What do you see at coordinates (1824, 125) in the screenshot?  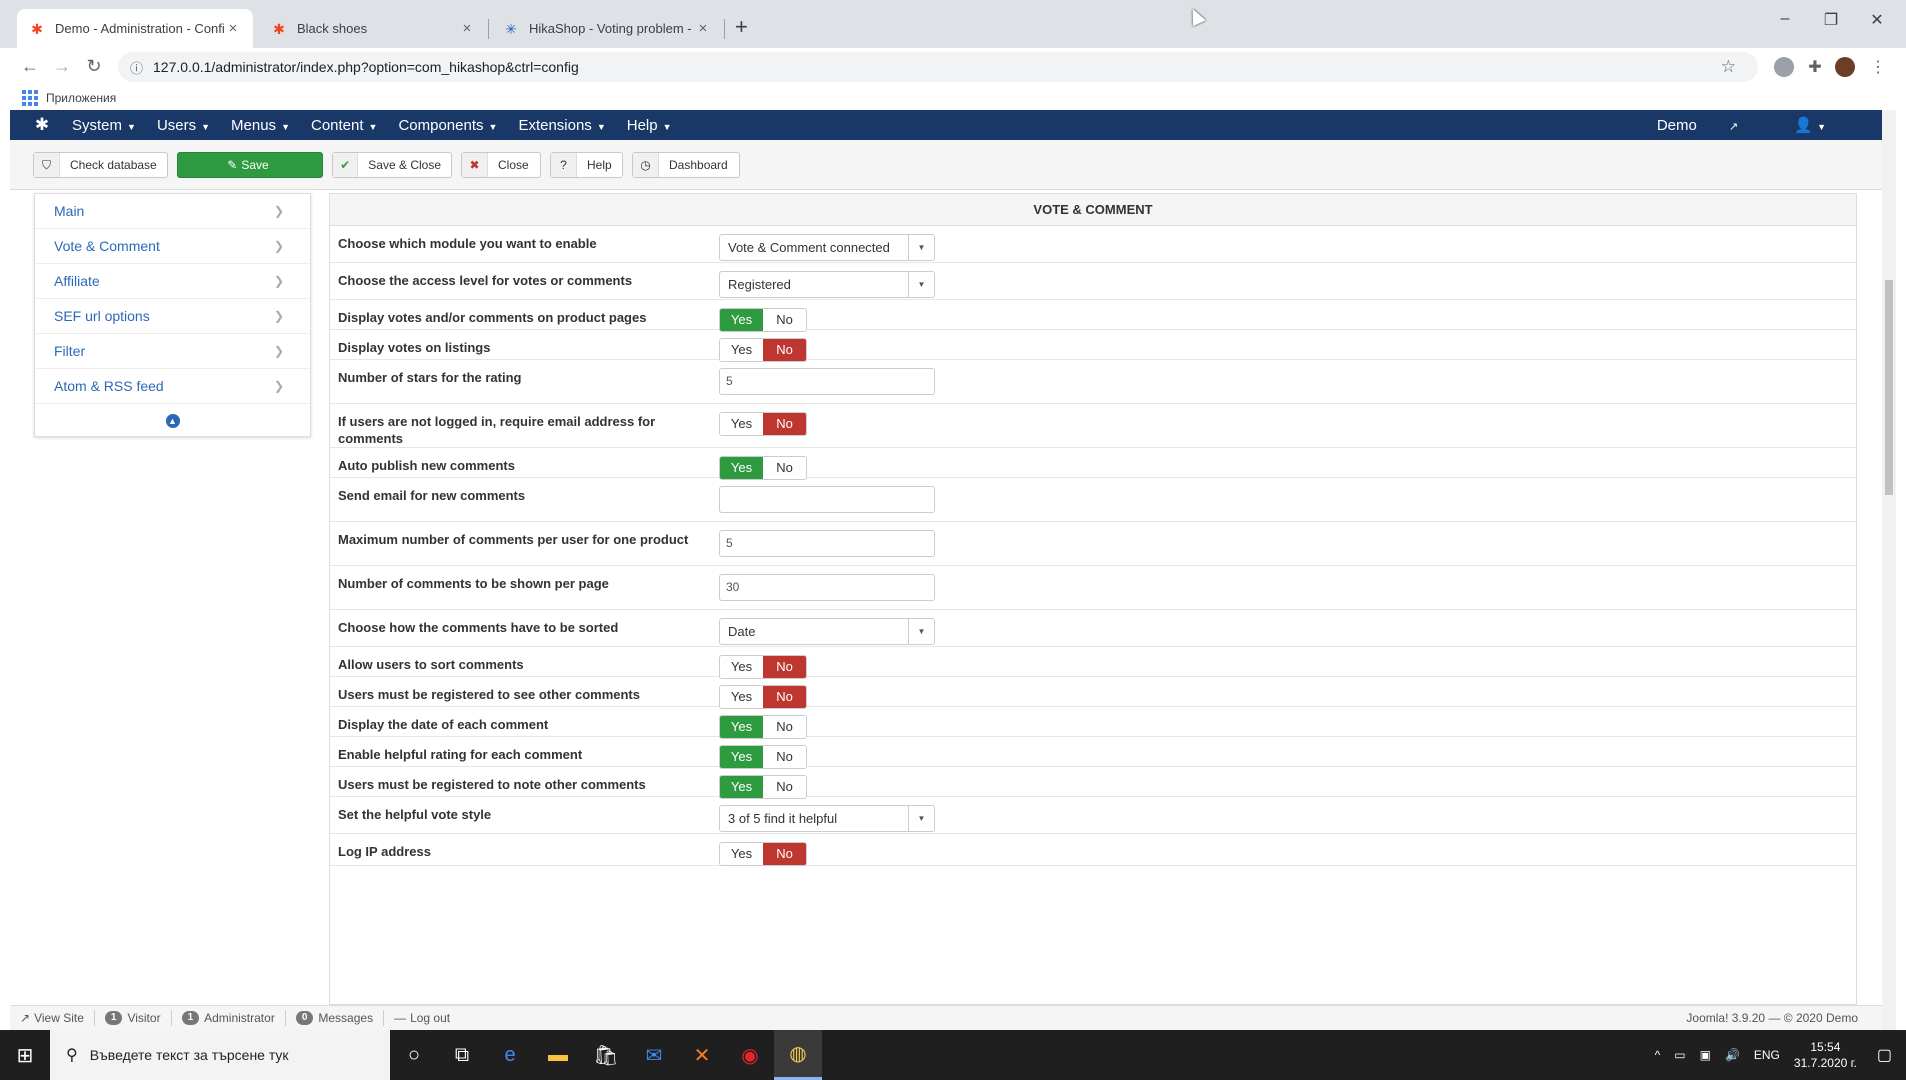 I see `user-menu-icon: 👤 ▼` at bounding box center [1824, 125].